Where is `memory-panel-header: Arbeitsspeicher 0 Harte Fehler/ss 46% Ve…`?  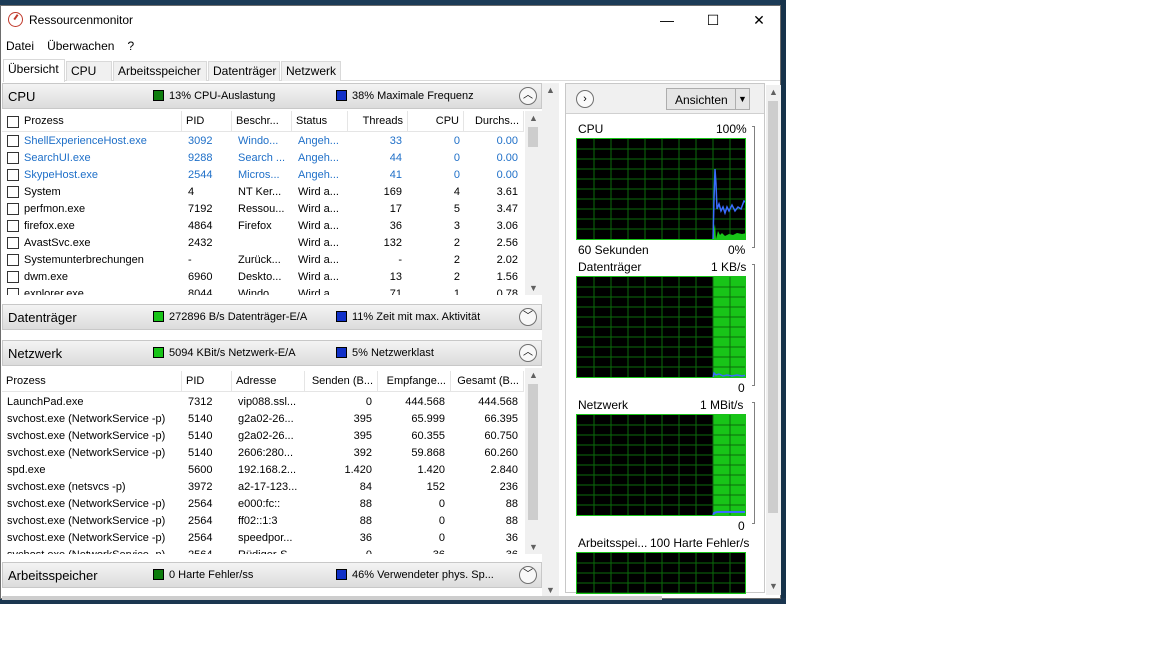
memory-panel-header: Arbeitsspeicher 0 Harte Fehler/ss 46% Ve… is located at coordinates (272, 575).